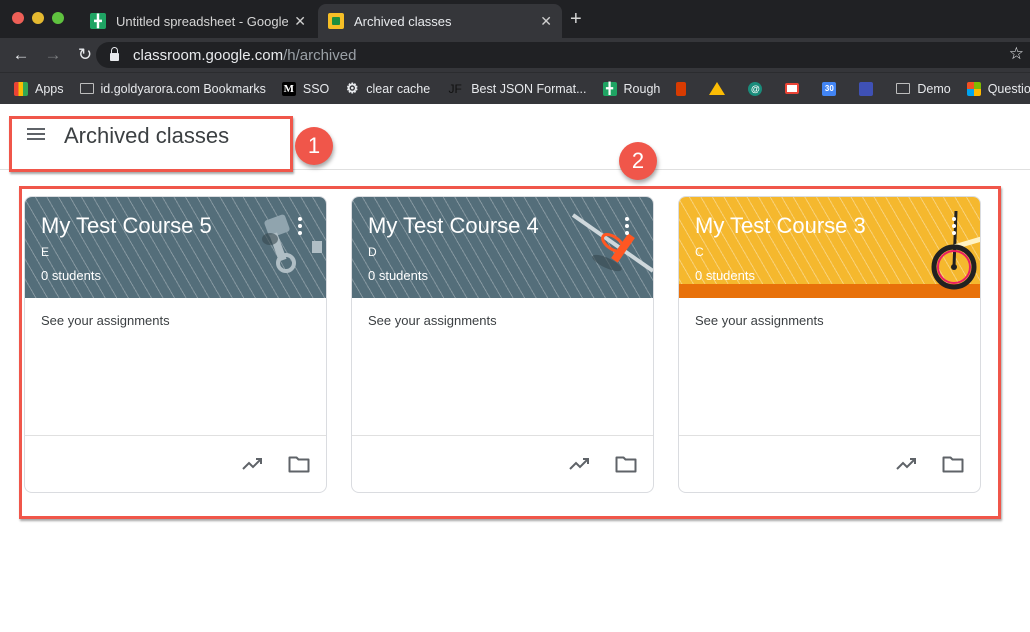 Image resolution: width=1030 pixels, height=632 pixels. Describe the element at coordinates (829, 226) in the screenshot. I see `course-name: My Test Course 3` at that location.